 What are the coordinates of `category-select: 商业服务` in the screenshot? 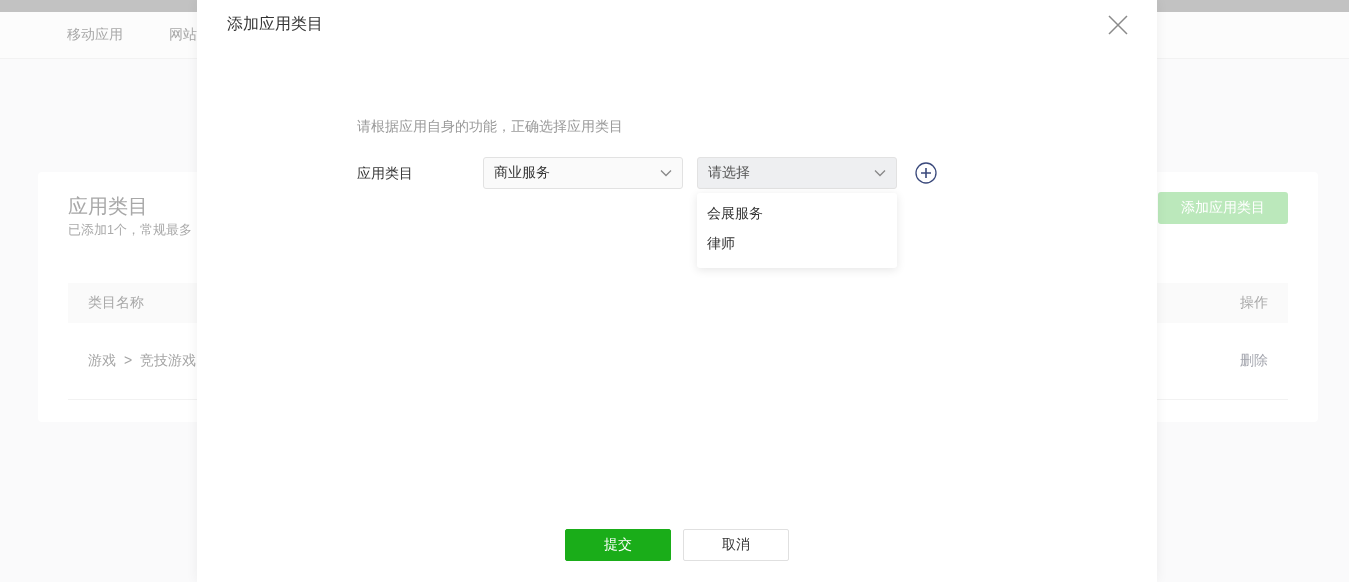 It's located at (583, 173).